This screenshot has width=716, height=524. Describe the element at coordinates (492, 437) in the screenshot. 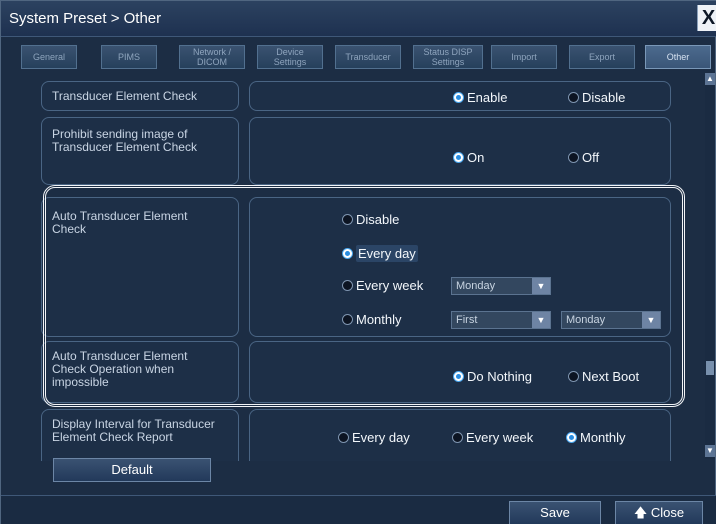

I see `display-interval-every-week-radio: Every week` at that location.